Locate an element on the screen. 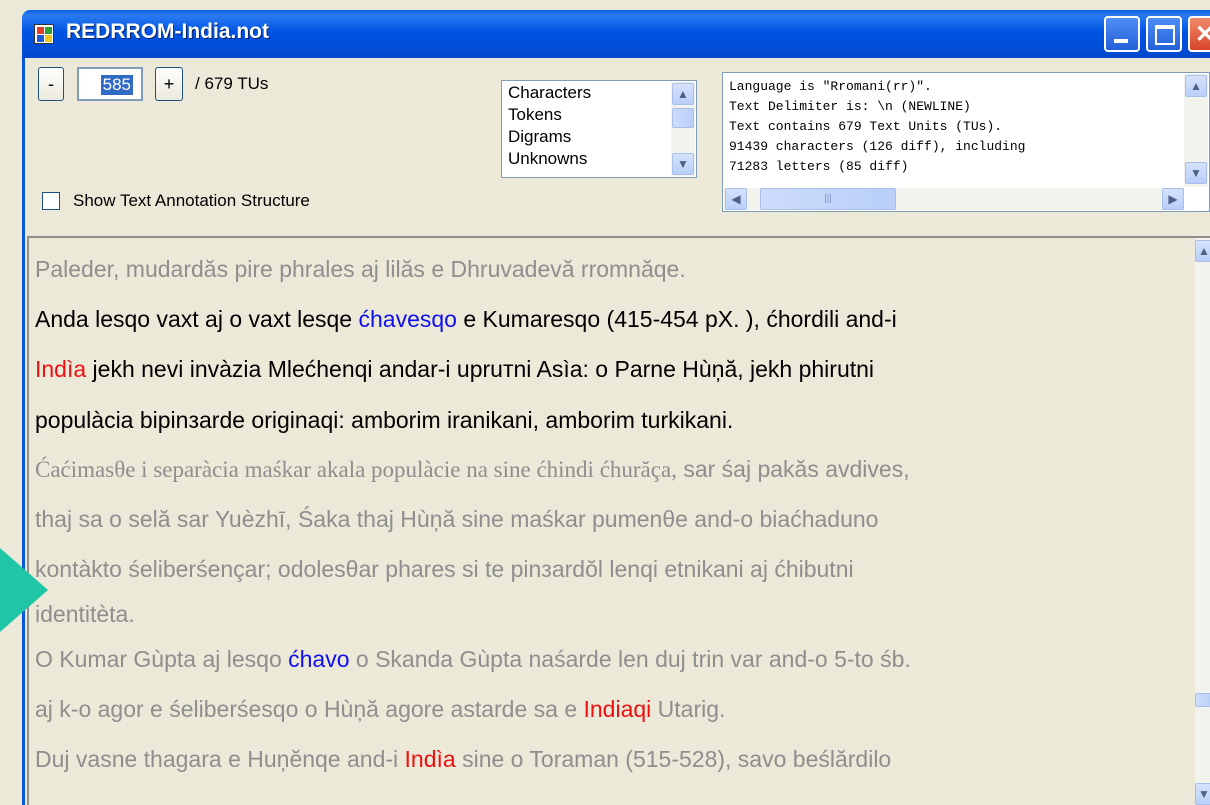 The image size is (1210, 805). close-button is located at coordinates (1199, 34).